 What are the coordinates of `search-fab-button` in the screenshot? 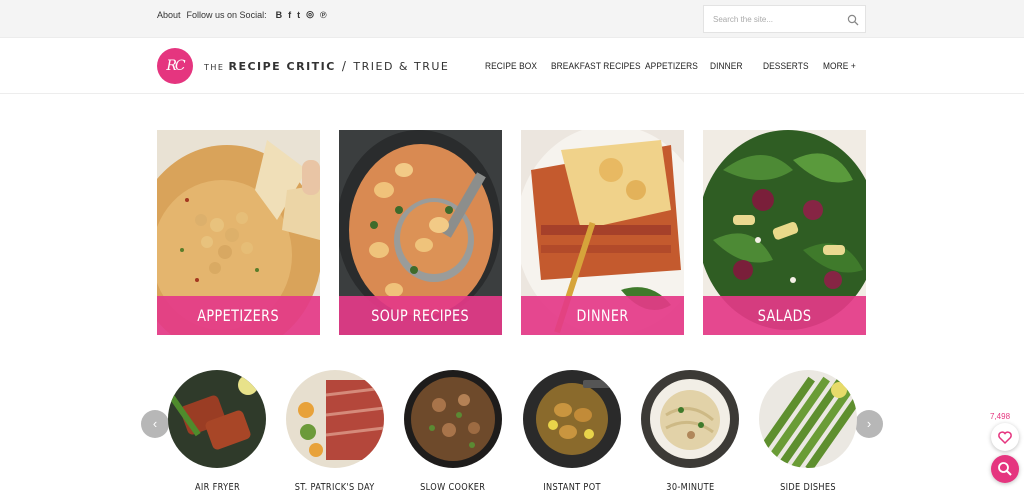 It's located at (1005, 469).